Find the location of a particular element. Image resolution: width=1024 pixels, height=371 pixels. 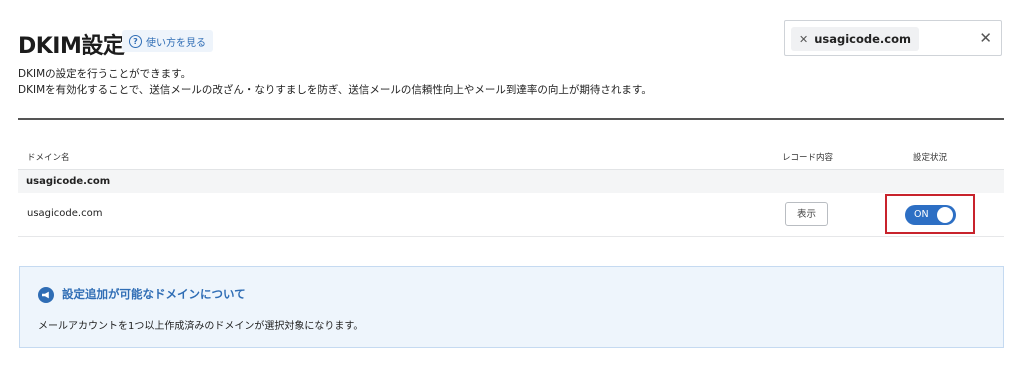

column-header-record: レコード内容 is located at coordinates (808, 158).